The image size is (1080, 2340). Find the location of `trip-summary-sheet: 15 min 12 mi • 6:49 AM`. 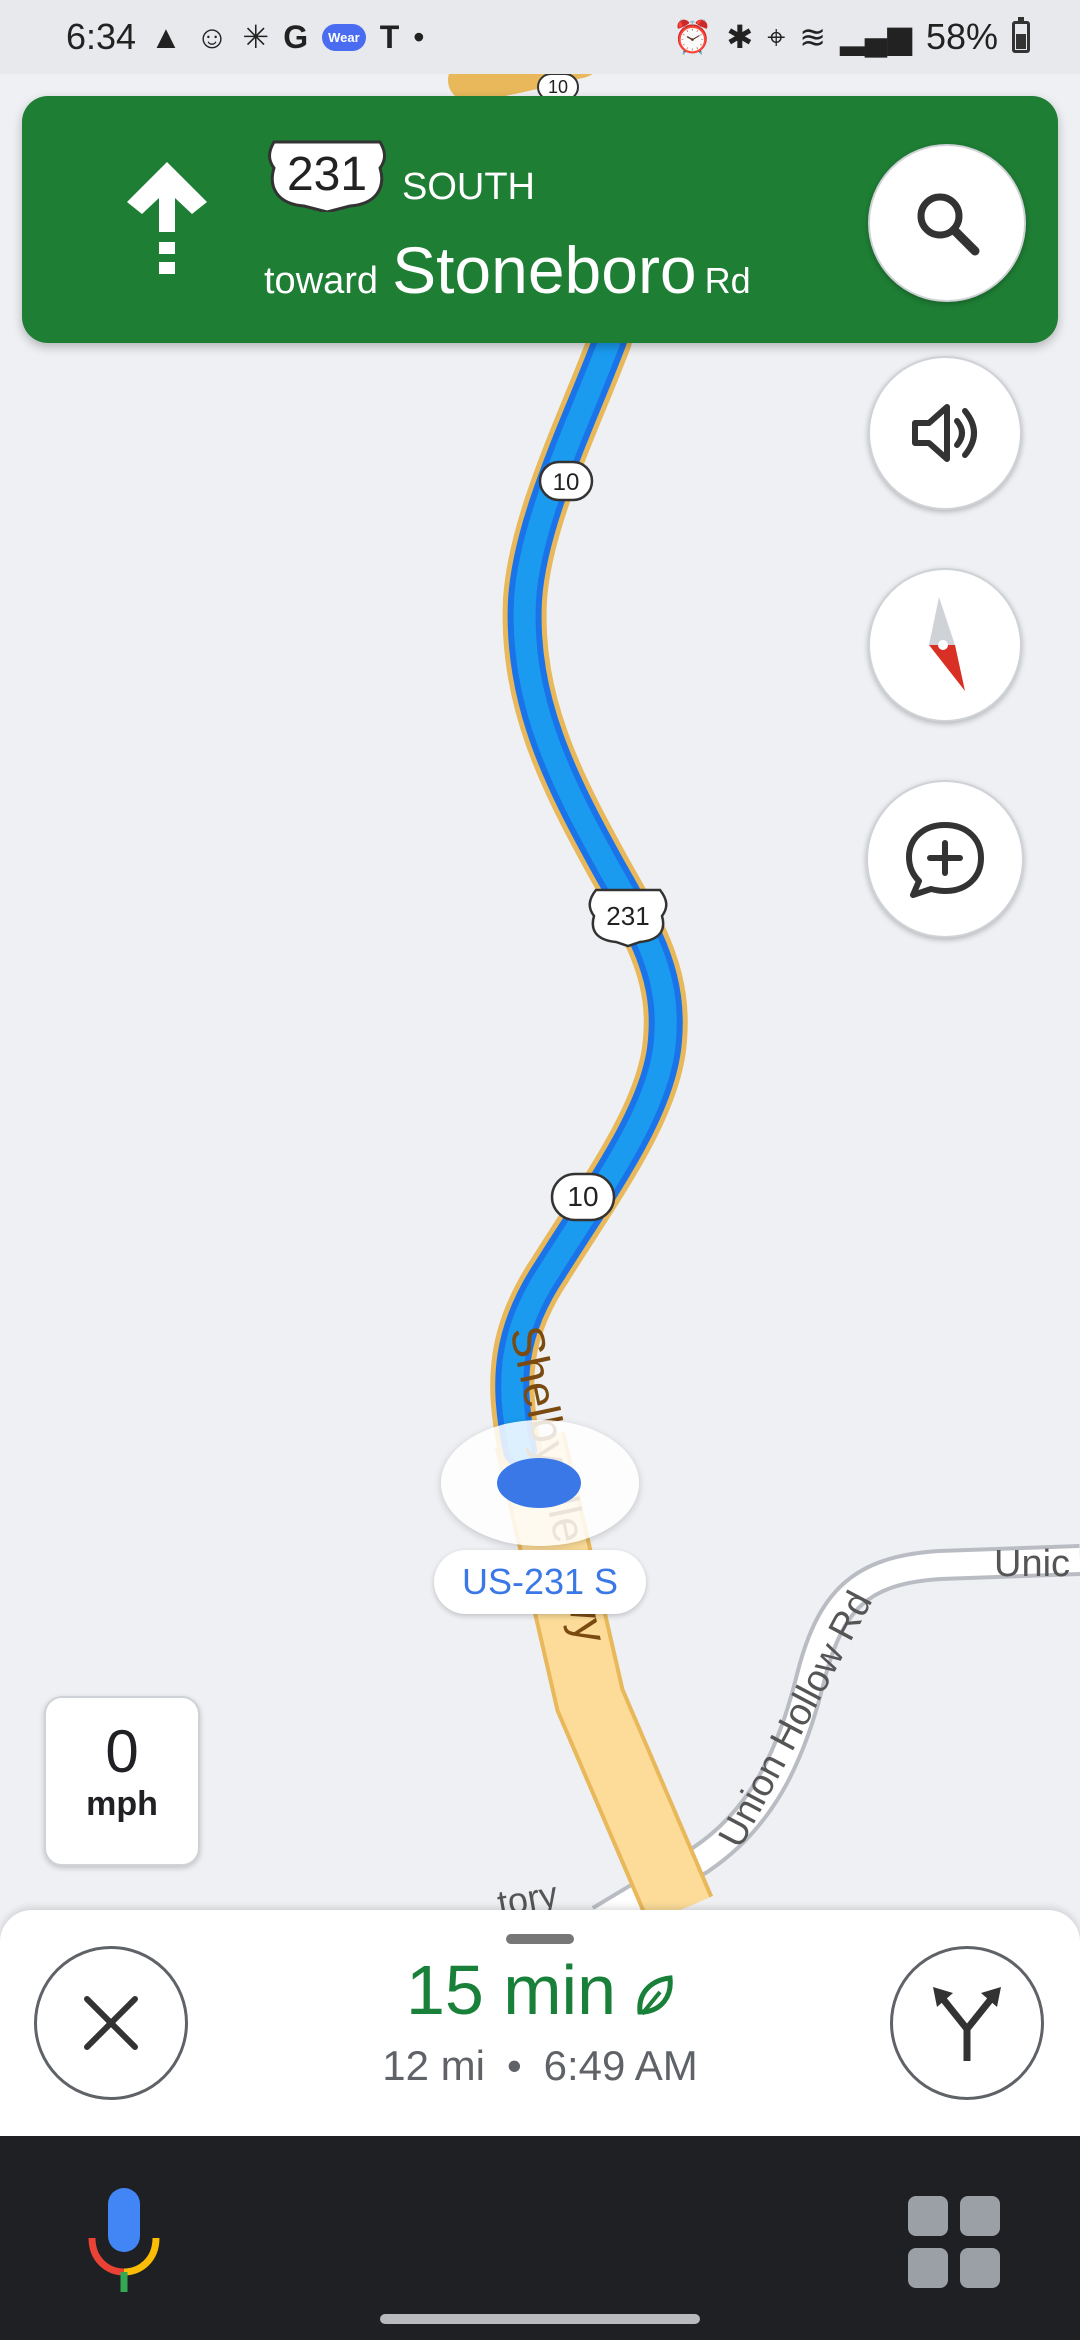

trip-summary-sheet: 15 min 12 mi • 6:49 AM is located at coordinates (540, 2023).